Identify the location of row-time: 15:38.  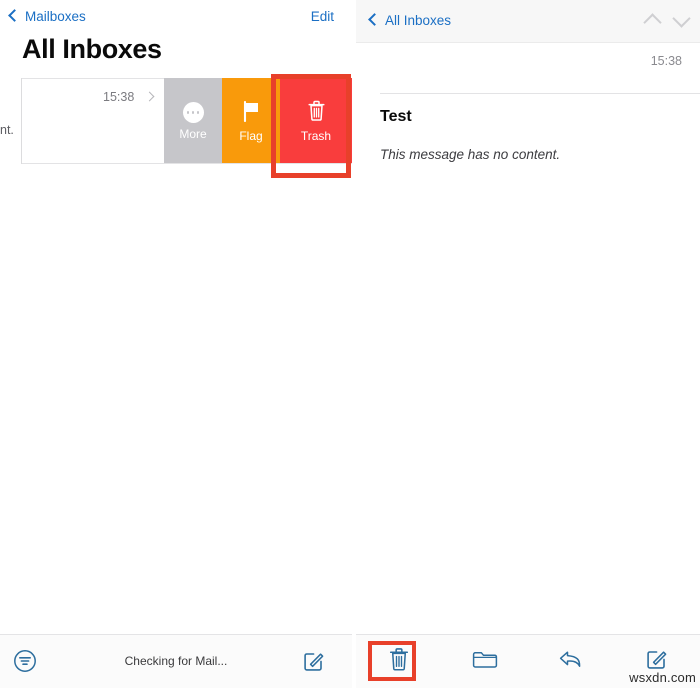
(119, 97).